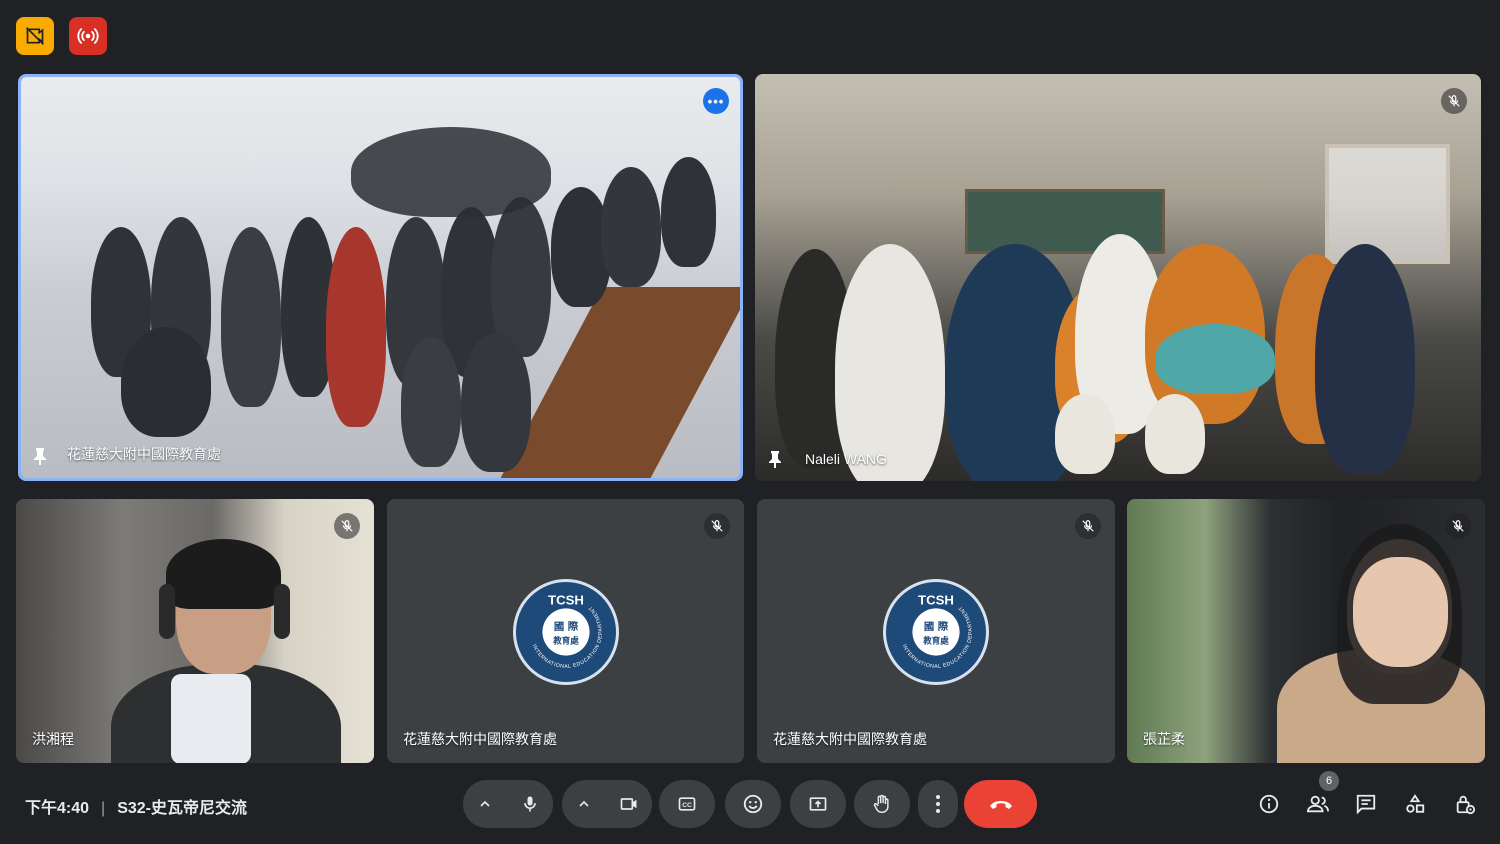 The width and height of the screenshot is (1500, 844). I want to click on no-video-icon, so click(35, 36).